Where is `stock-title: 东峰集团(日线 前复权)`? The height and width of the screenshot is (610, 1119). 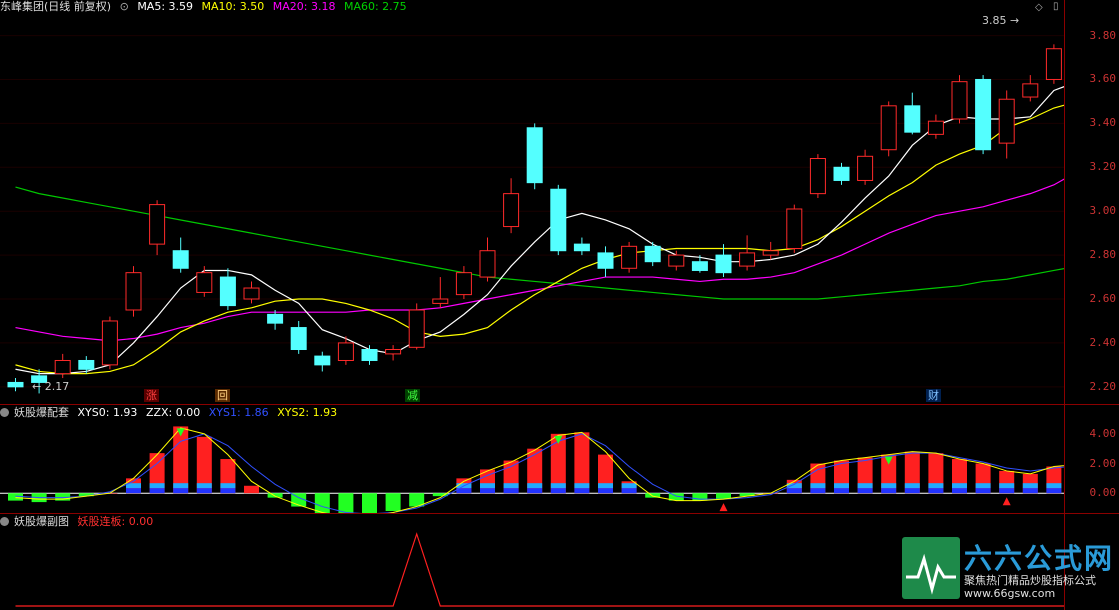
stock-title: 东峰集团(日线 前复权) is located at coordinates (55, 6).